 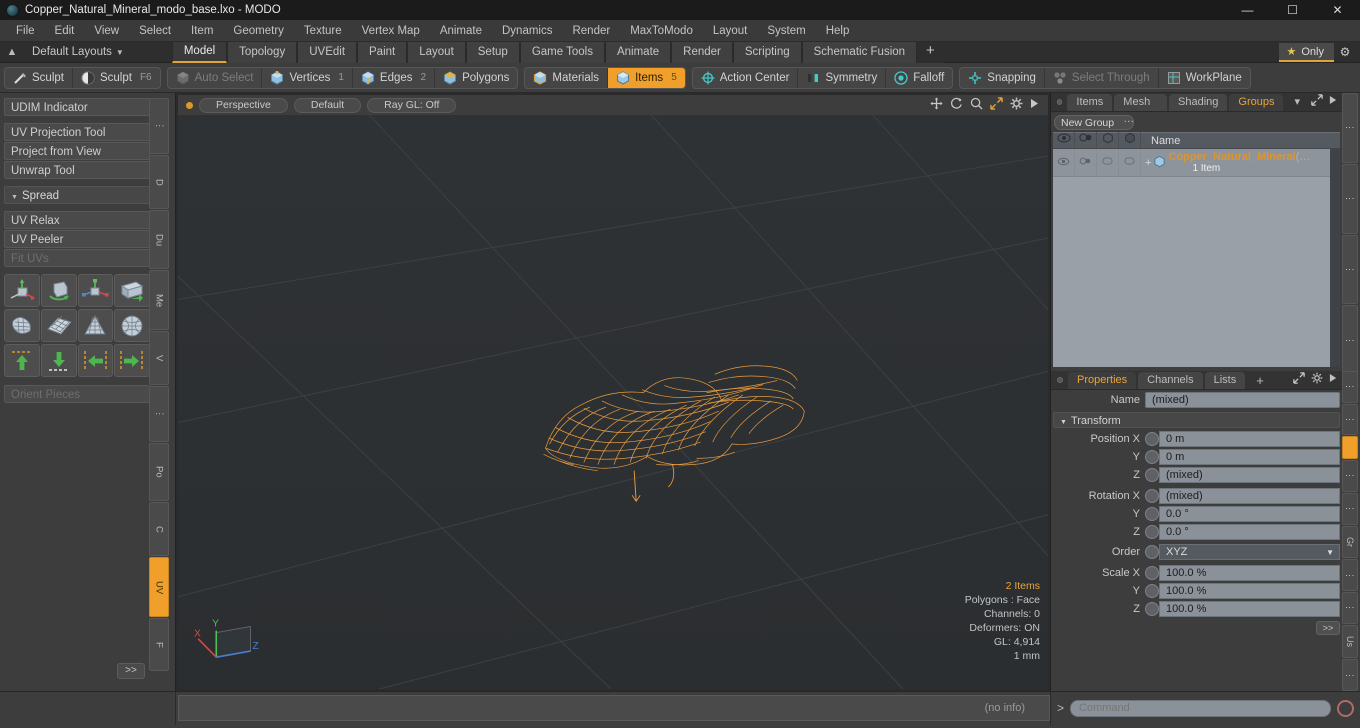 I want to click on rotate-icon, so click(x=58, y=290).